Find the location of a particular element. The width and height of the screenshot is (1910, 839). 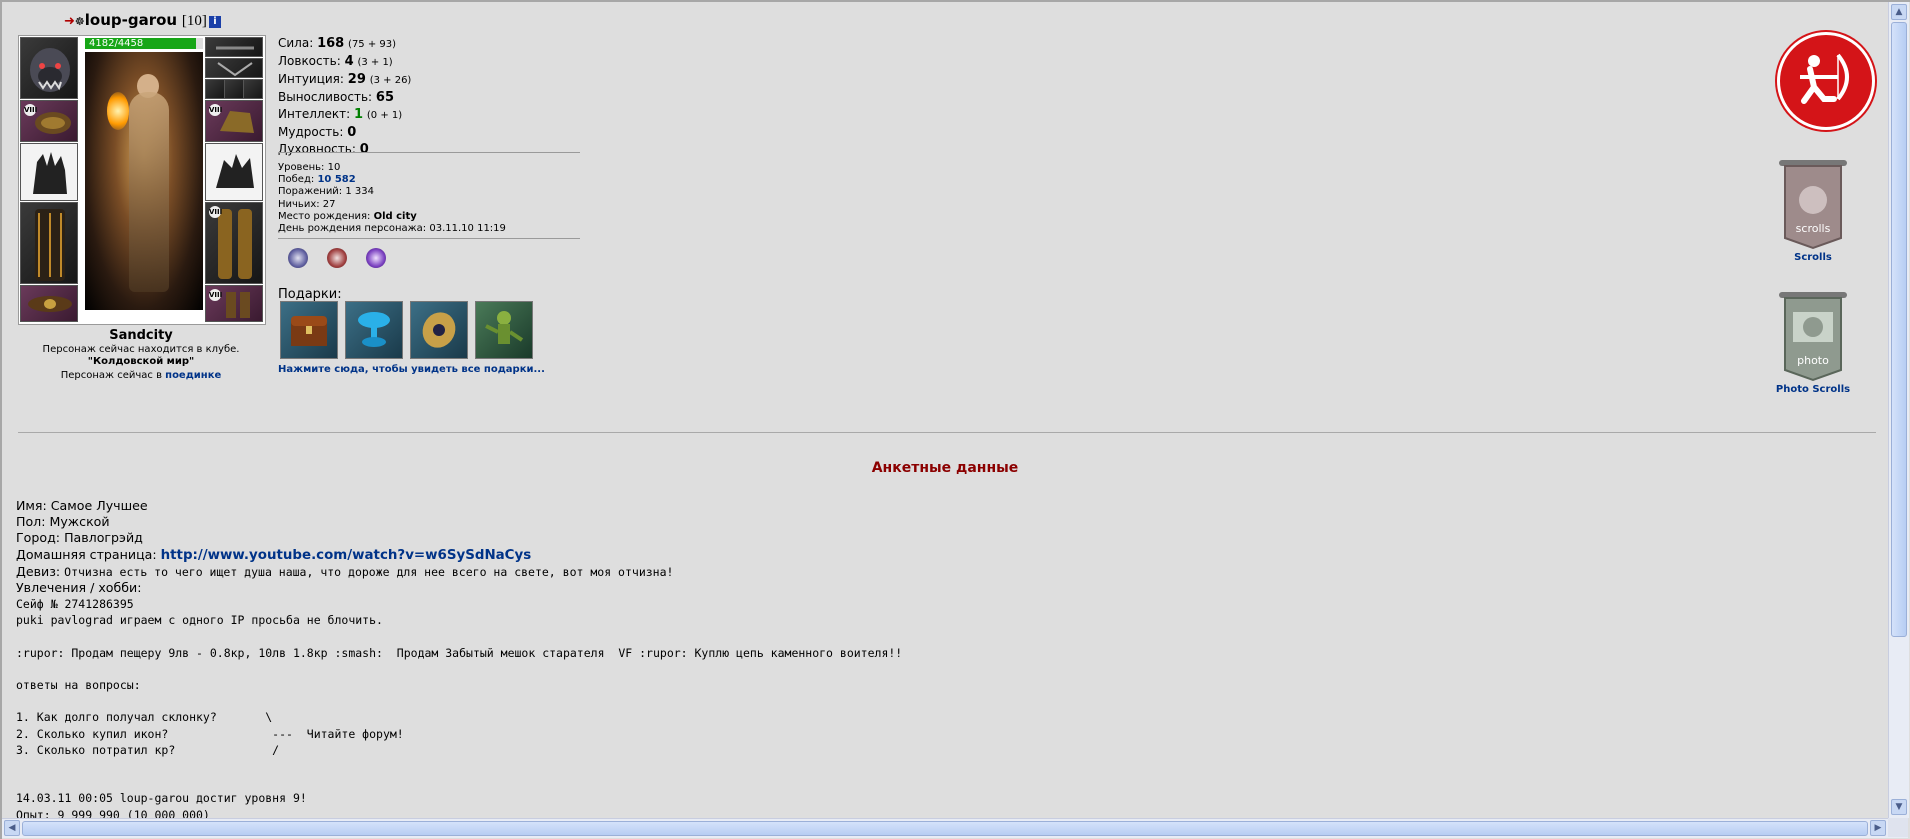

stat-row: Мудрость: 0 is located at coordinates (344, 132).